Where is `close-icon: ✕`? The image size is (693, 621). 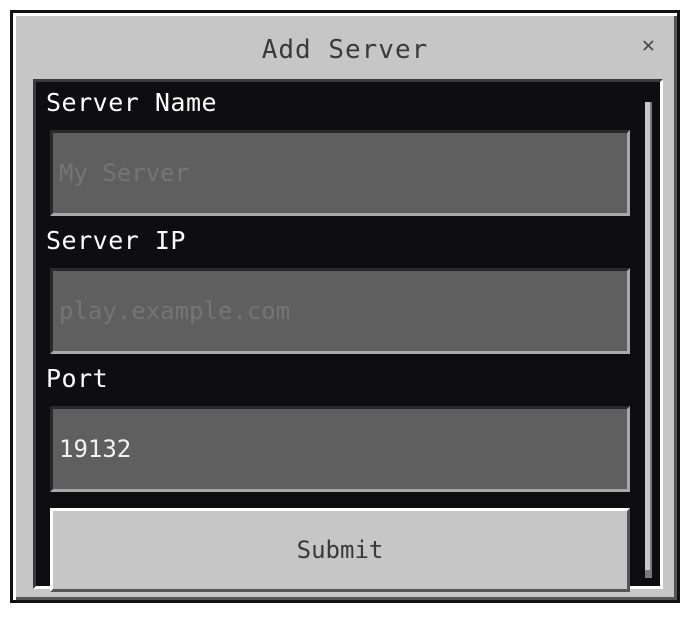
close-icon: ✕ is located at coordinates (648, 46).